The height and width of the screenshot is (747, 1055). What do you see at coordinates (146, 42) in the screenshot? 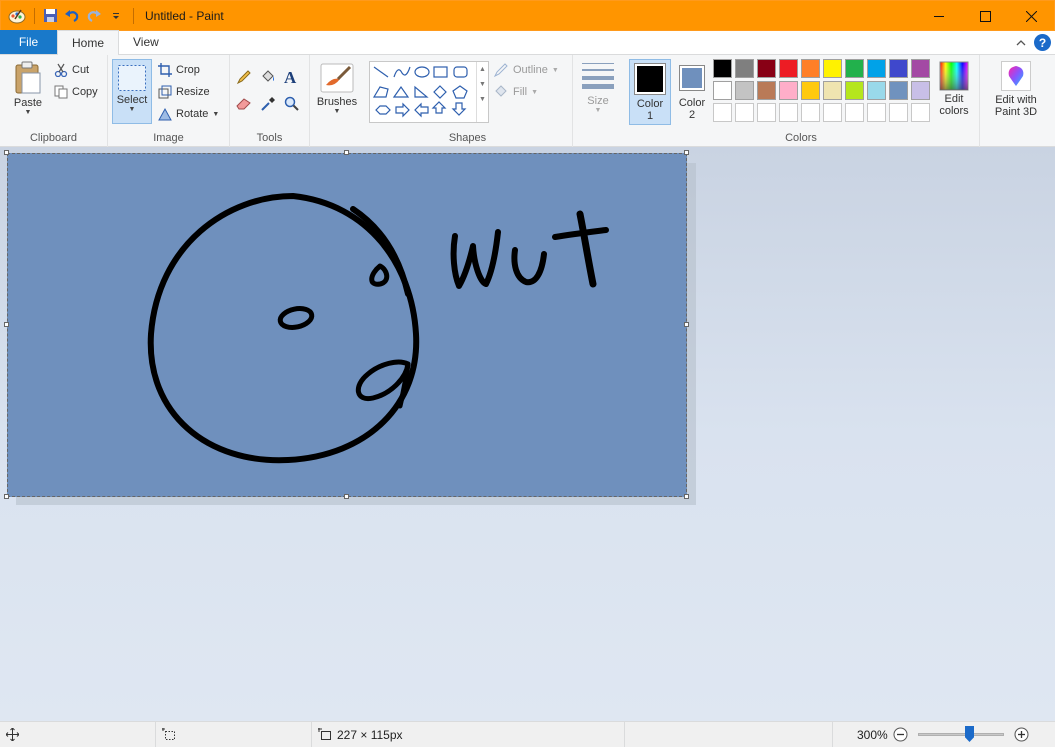
I see `tab-view: View` at bounding box center [146, 42].